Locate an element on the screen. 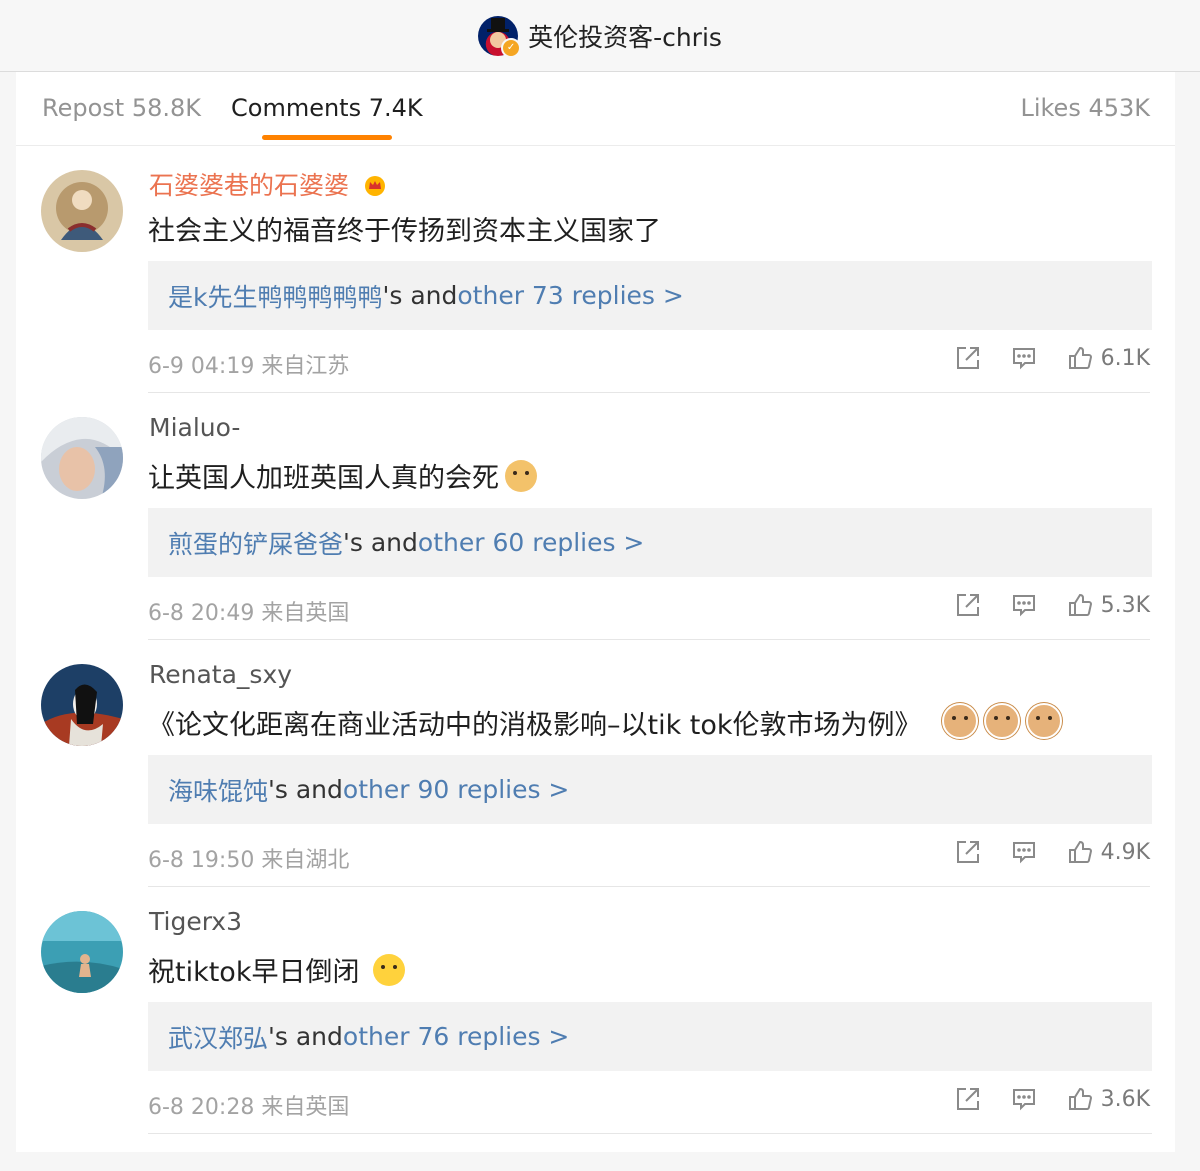 This screenshot has height=1171, width=1200. like-count: 6.1K is located at coordinates (1125, 358).